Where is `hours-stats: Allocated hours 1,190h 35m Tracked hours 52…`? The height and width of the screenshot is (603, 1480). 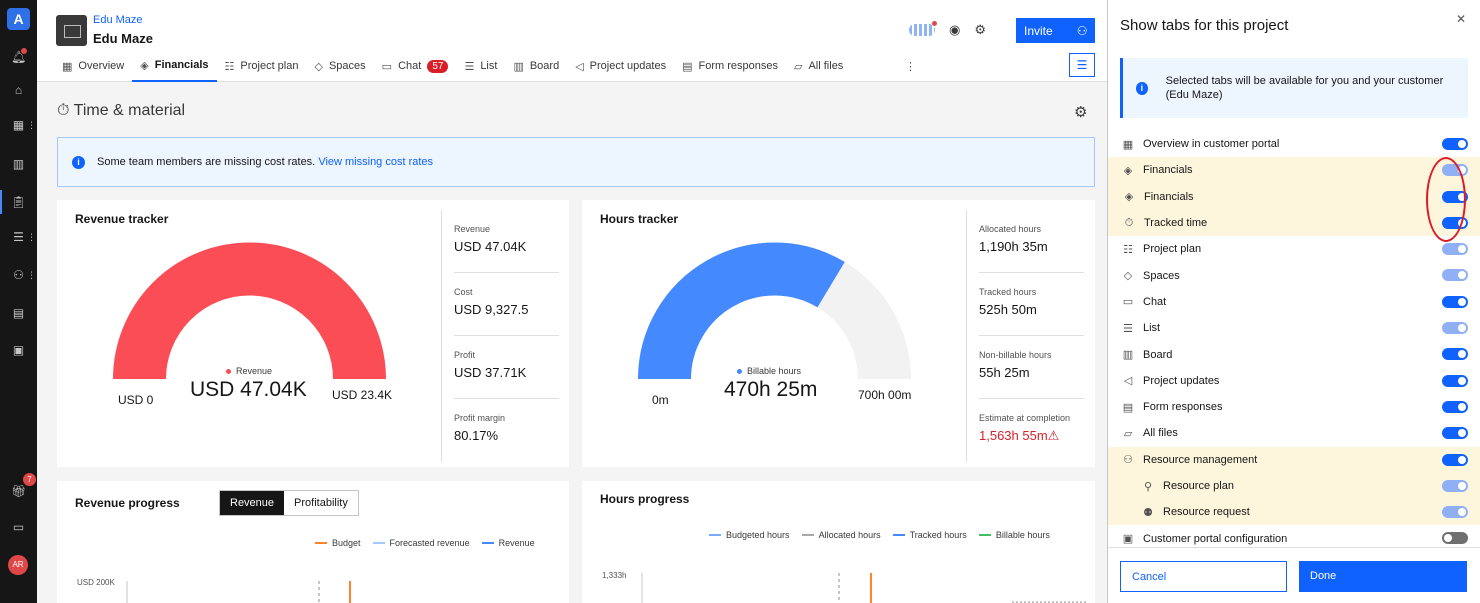
hours-stats: Allocated hours 1,190h 35m Tracked hours 52… is located at coordinates (1025, 336).